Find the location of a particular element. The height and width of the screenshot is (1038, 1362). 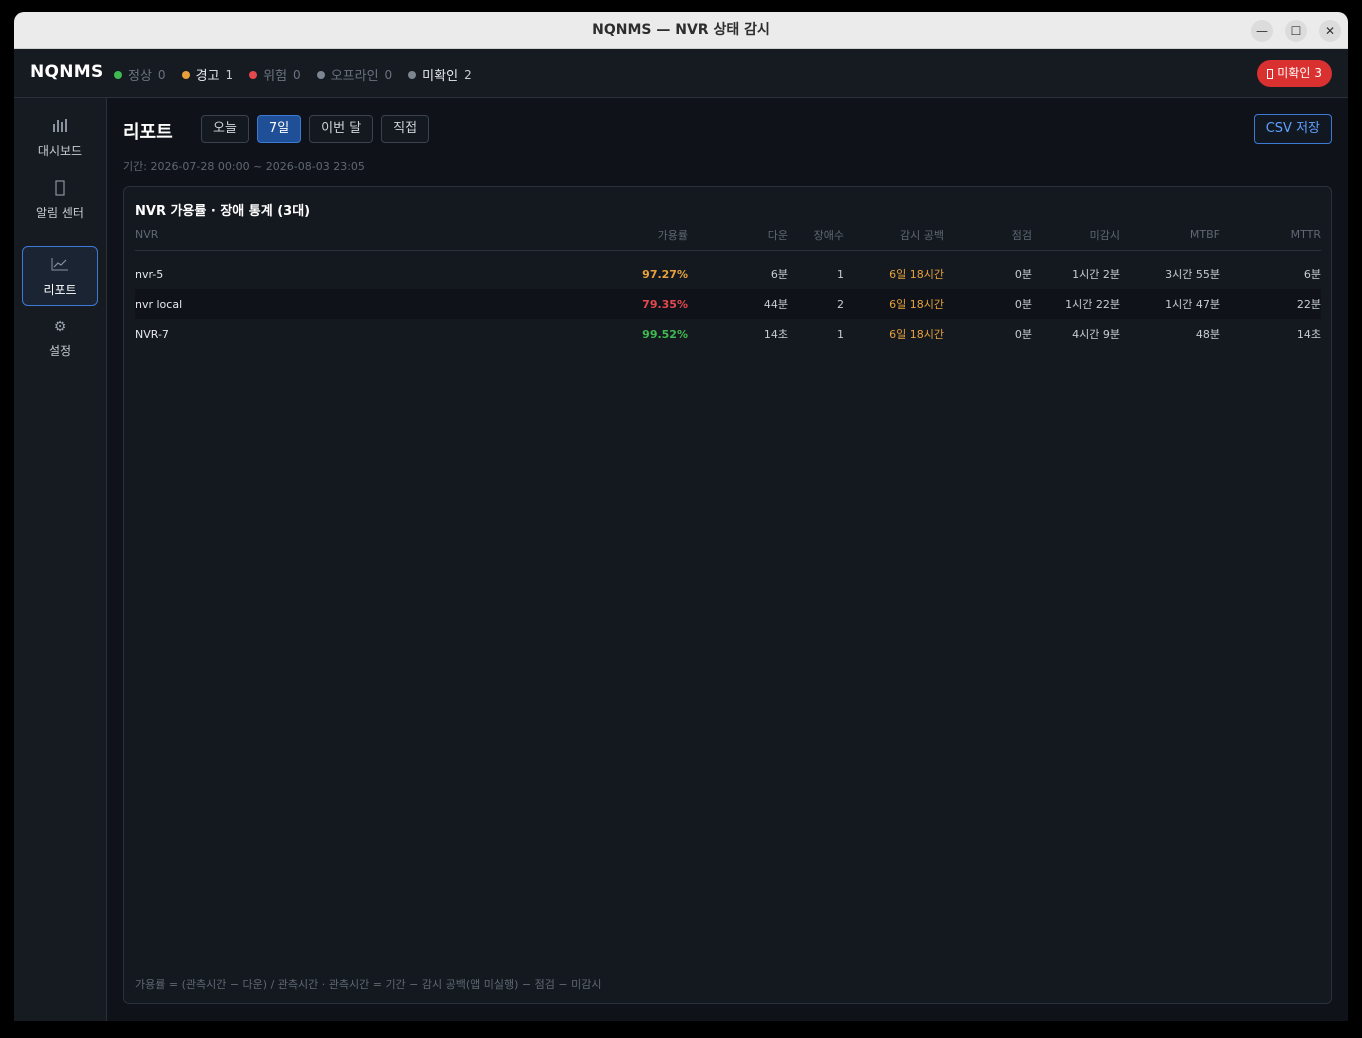

sidebar: 대시보드 알림 센터 리포트 ⚙ 설정 is located at coordinates (60, 559).